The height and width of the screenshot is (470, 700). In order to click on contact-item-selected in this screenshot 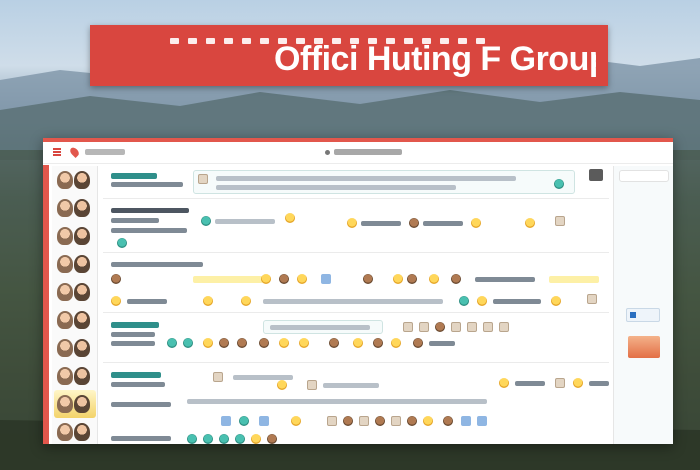, I will do `click(75, 404)`.